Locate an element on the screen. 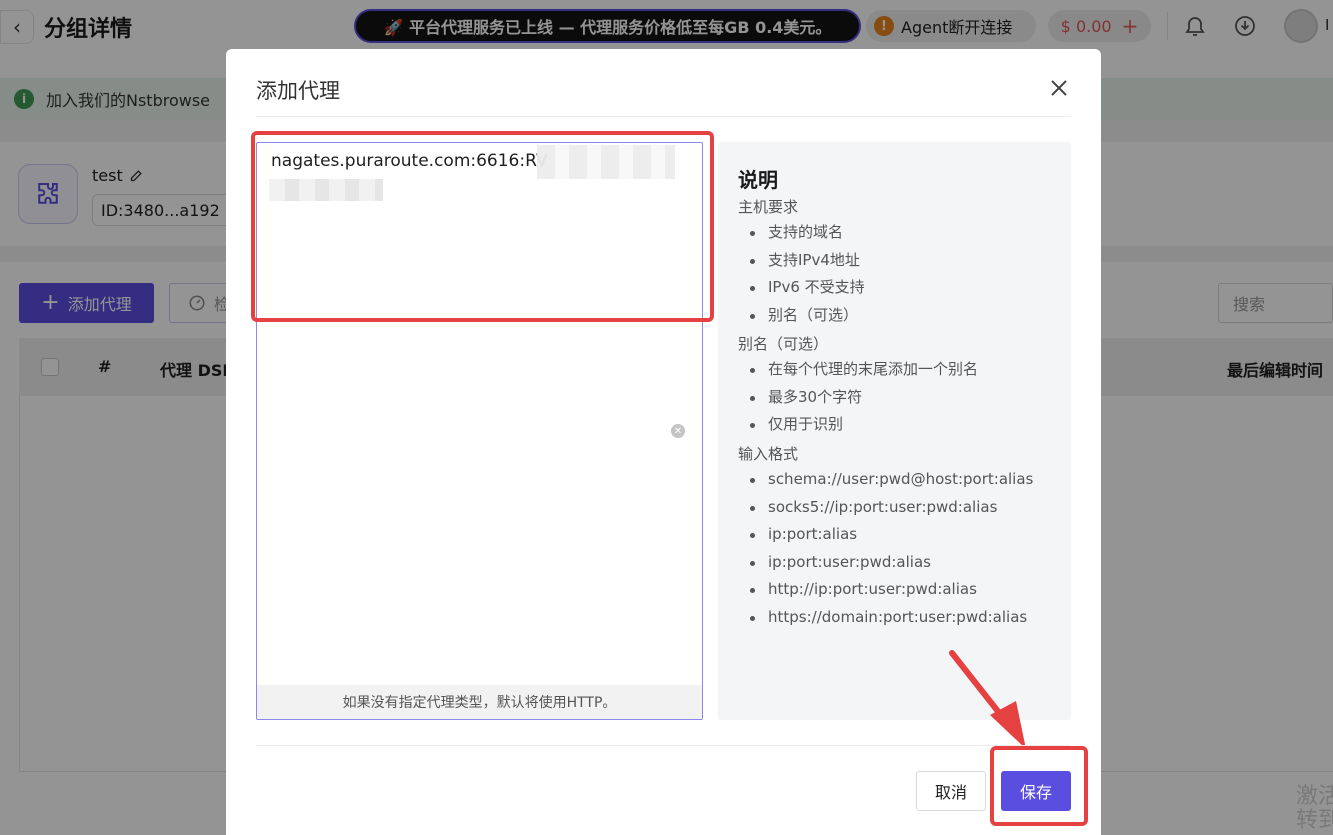  host-requirements-list: 支持的域名 支持IPv4地址 IPv6 不受支持 别名（可选） is located at coordinates (806, 274).